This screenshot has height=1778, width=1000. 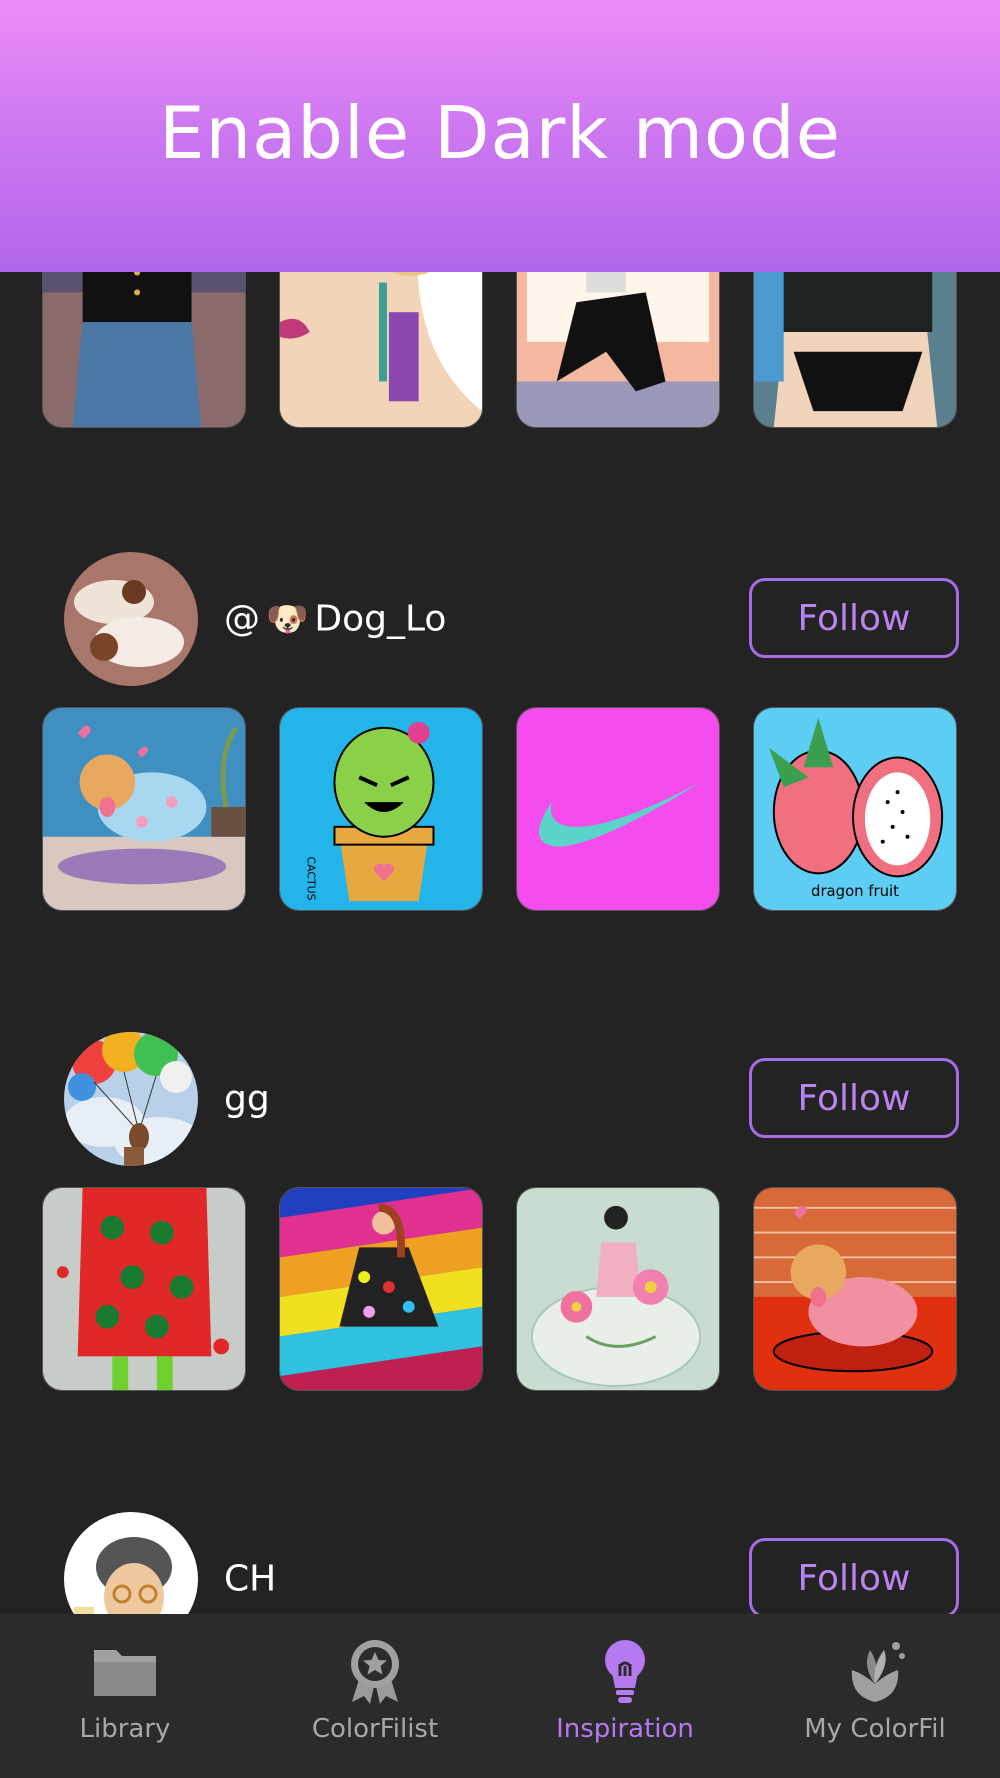 I want to click on username: @ 🐶 Dog_Lo, so click(x=335, y=619).